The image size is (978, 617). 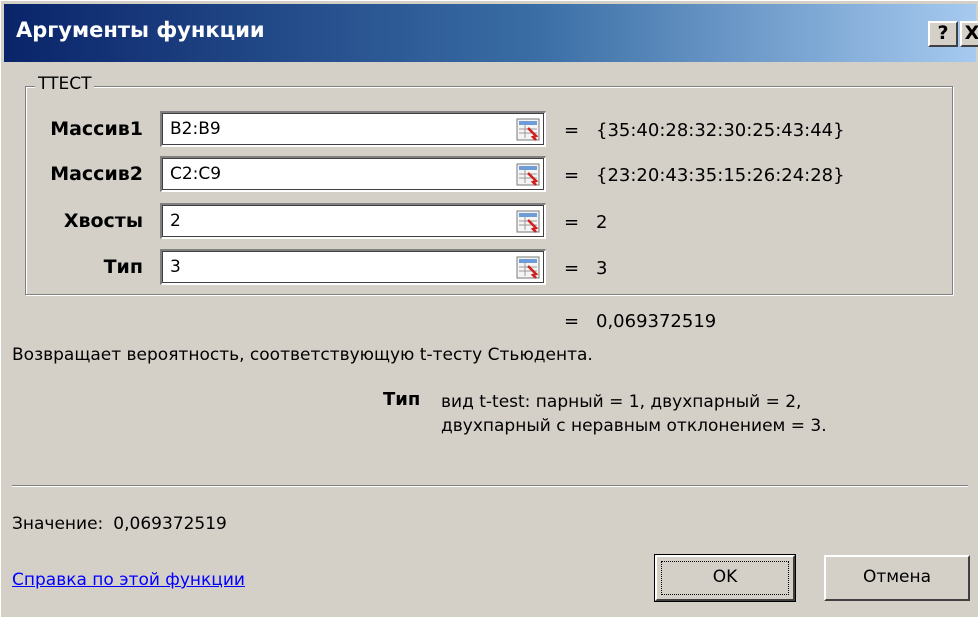 I want to click on array2-result: = {23:20:43:35:15:26:24:28}, so click(x=704, y=175).